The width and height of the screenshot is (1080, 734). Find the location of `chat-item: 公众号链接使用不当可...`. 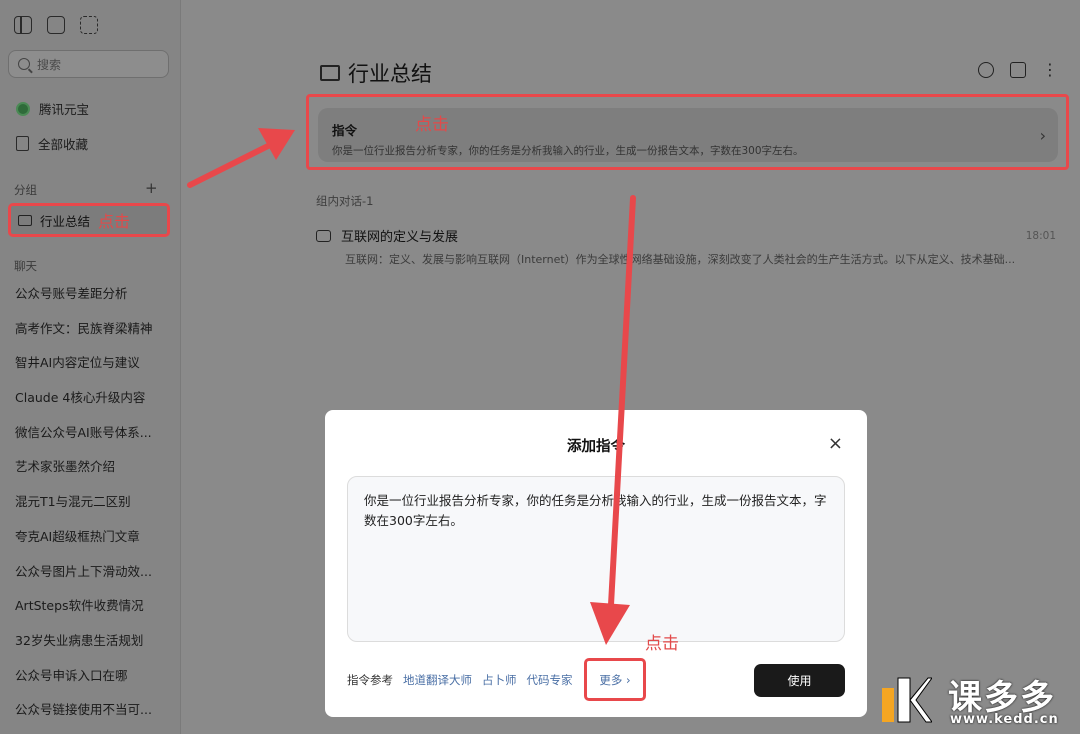

chat-item: 公众号链接使用不当可... is located at coordinates (95, 717).